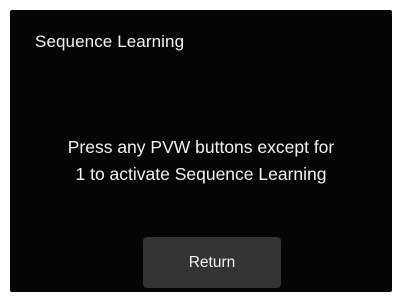 This screenshot has width=403, height=304. What do you see at coordinates (212, 262) in the screenshot?
I see `return-button: Return` at bounding box center [212, 262].